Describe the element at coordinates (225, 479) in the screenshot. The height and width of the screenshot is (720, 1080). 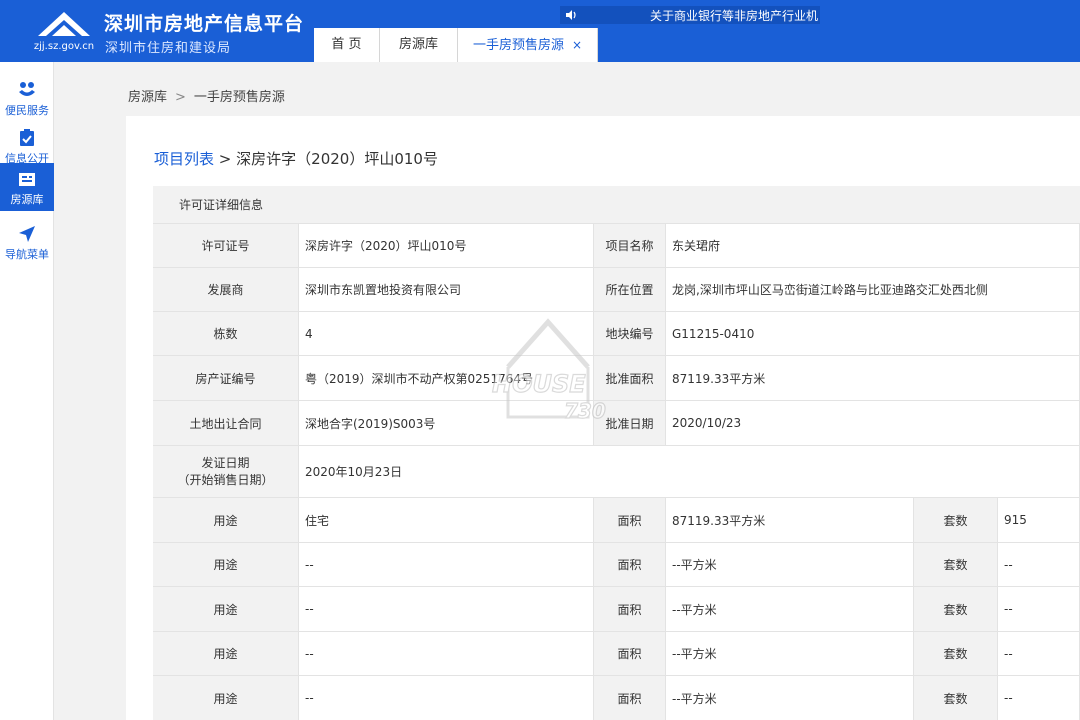
I see `issue-date-label-line2: （开始销售日期）` at that location.